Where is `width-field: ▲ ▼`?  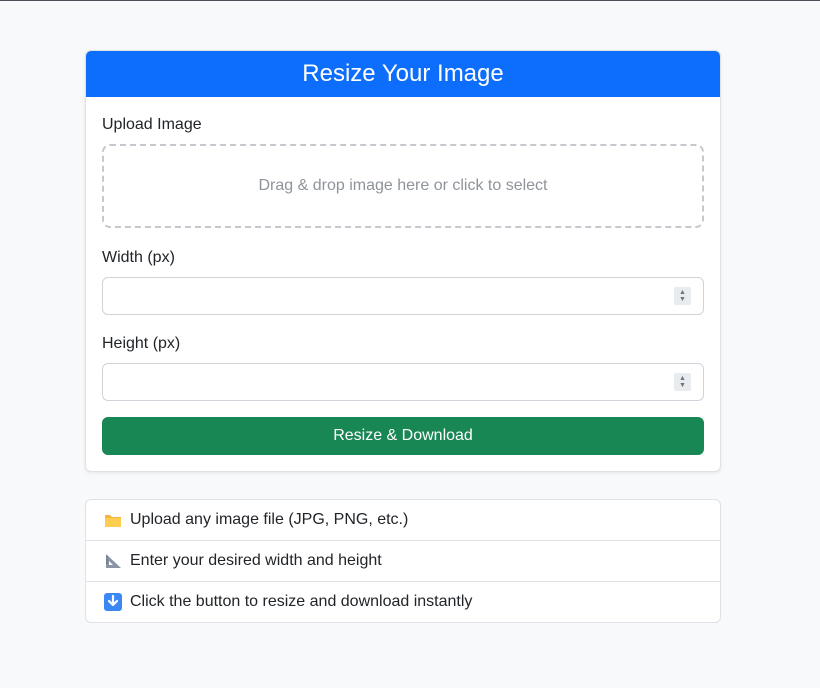
width-field: ▲ ▼ is located at coordinates (403, 296).